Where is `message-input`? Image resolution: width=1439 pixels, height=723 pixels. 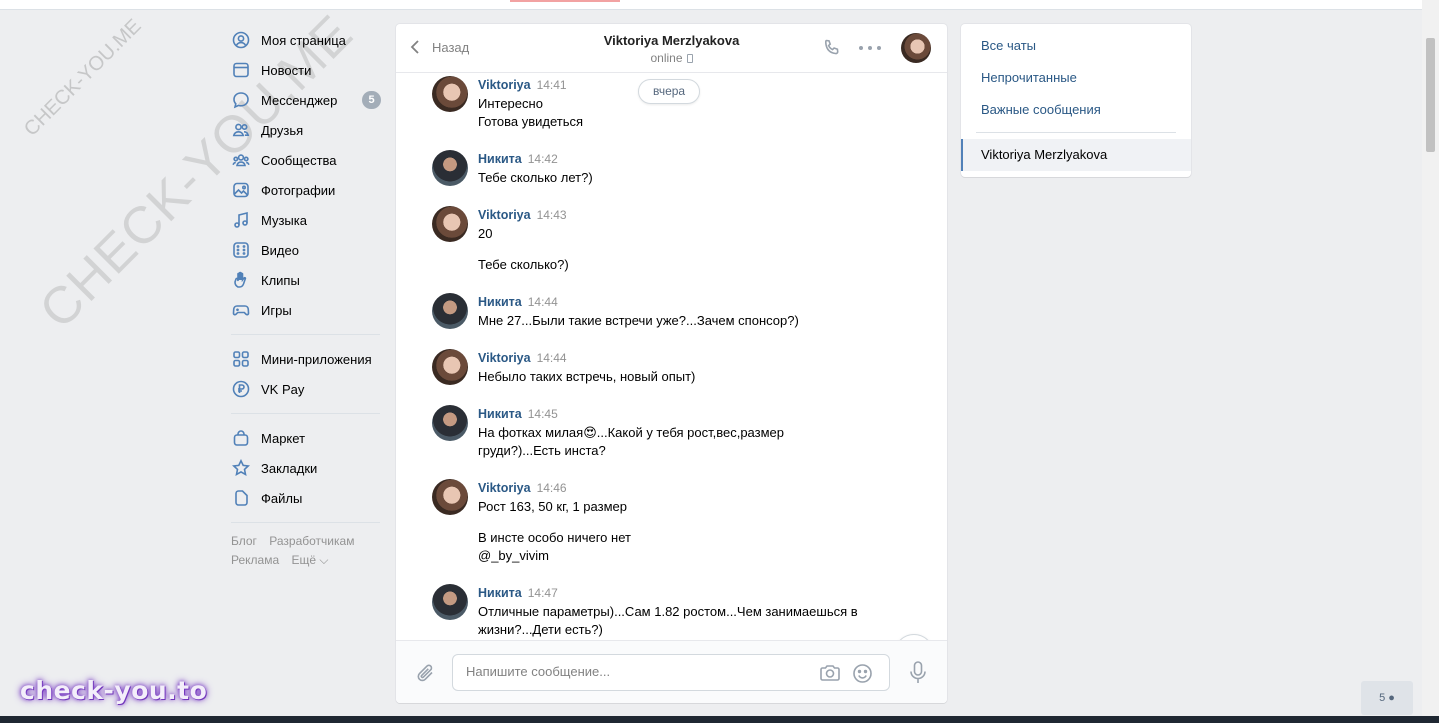
message-input is located at coordinates (636, 671).